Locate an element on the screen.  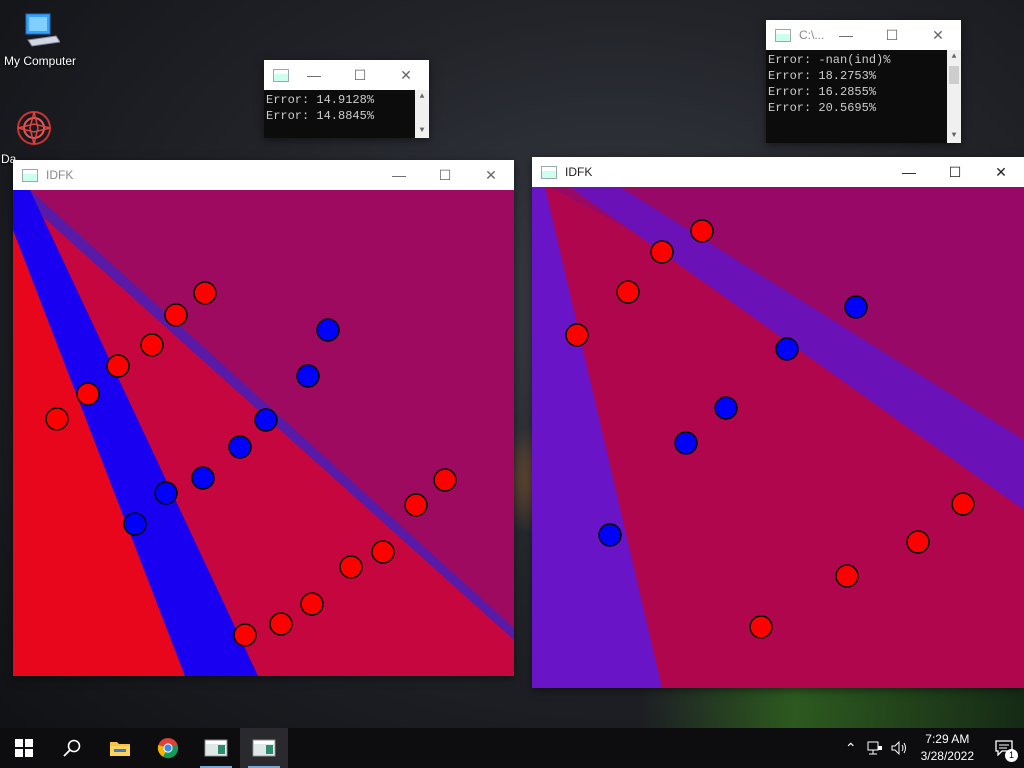
console-line: Error: 18.2753% is located at coordinates (822, 76).